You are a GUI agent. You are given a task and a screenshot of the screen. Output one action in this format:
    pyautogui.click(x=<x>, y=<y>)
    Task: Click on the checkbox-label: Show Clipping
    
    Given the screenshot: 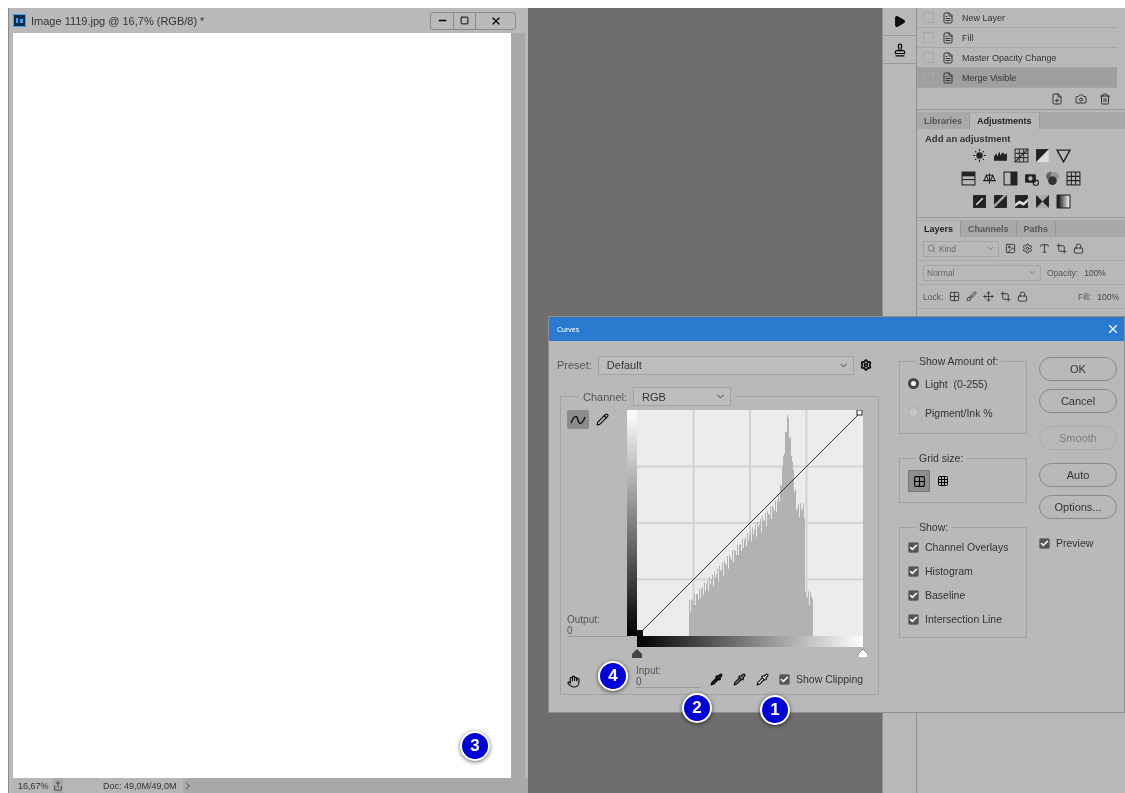 What is the action you would take?
    pyautogui.click(x=830, y=679)
    